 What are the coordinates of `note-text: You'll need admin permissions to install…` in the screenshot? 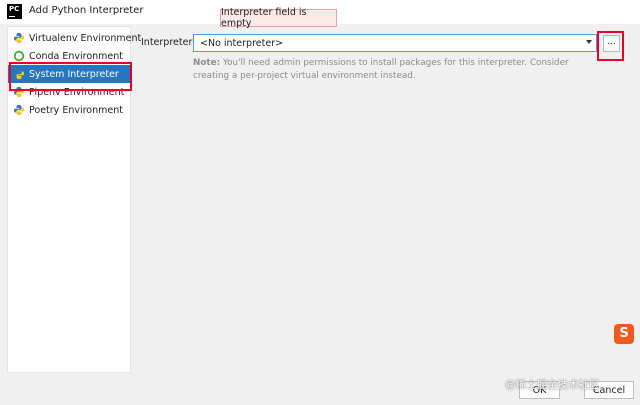 It's located at (381, 69).